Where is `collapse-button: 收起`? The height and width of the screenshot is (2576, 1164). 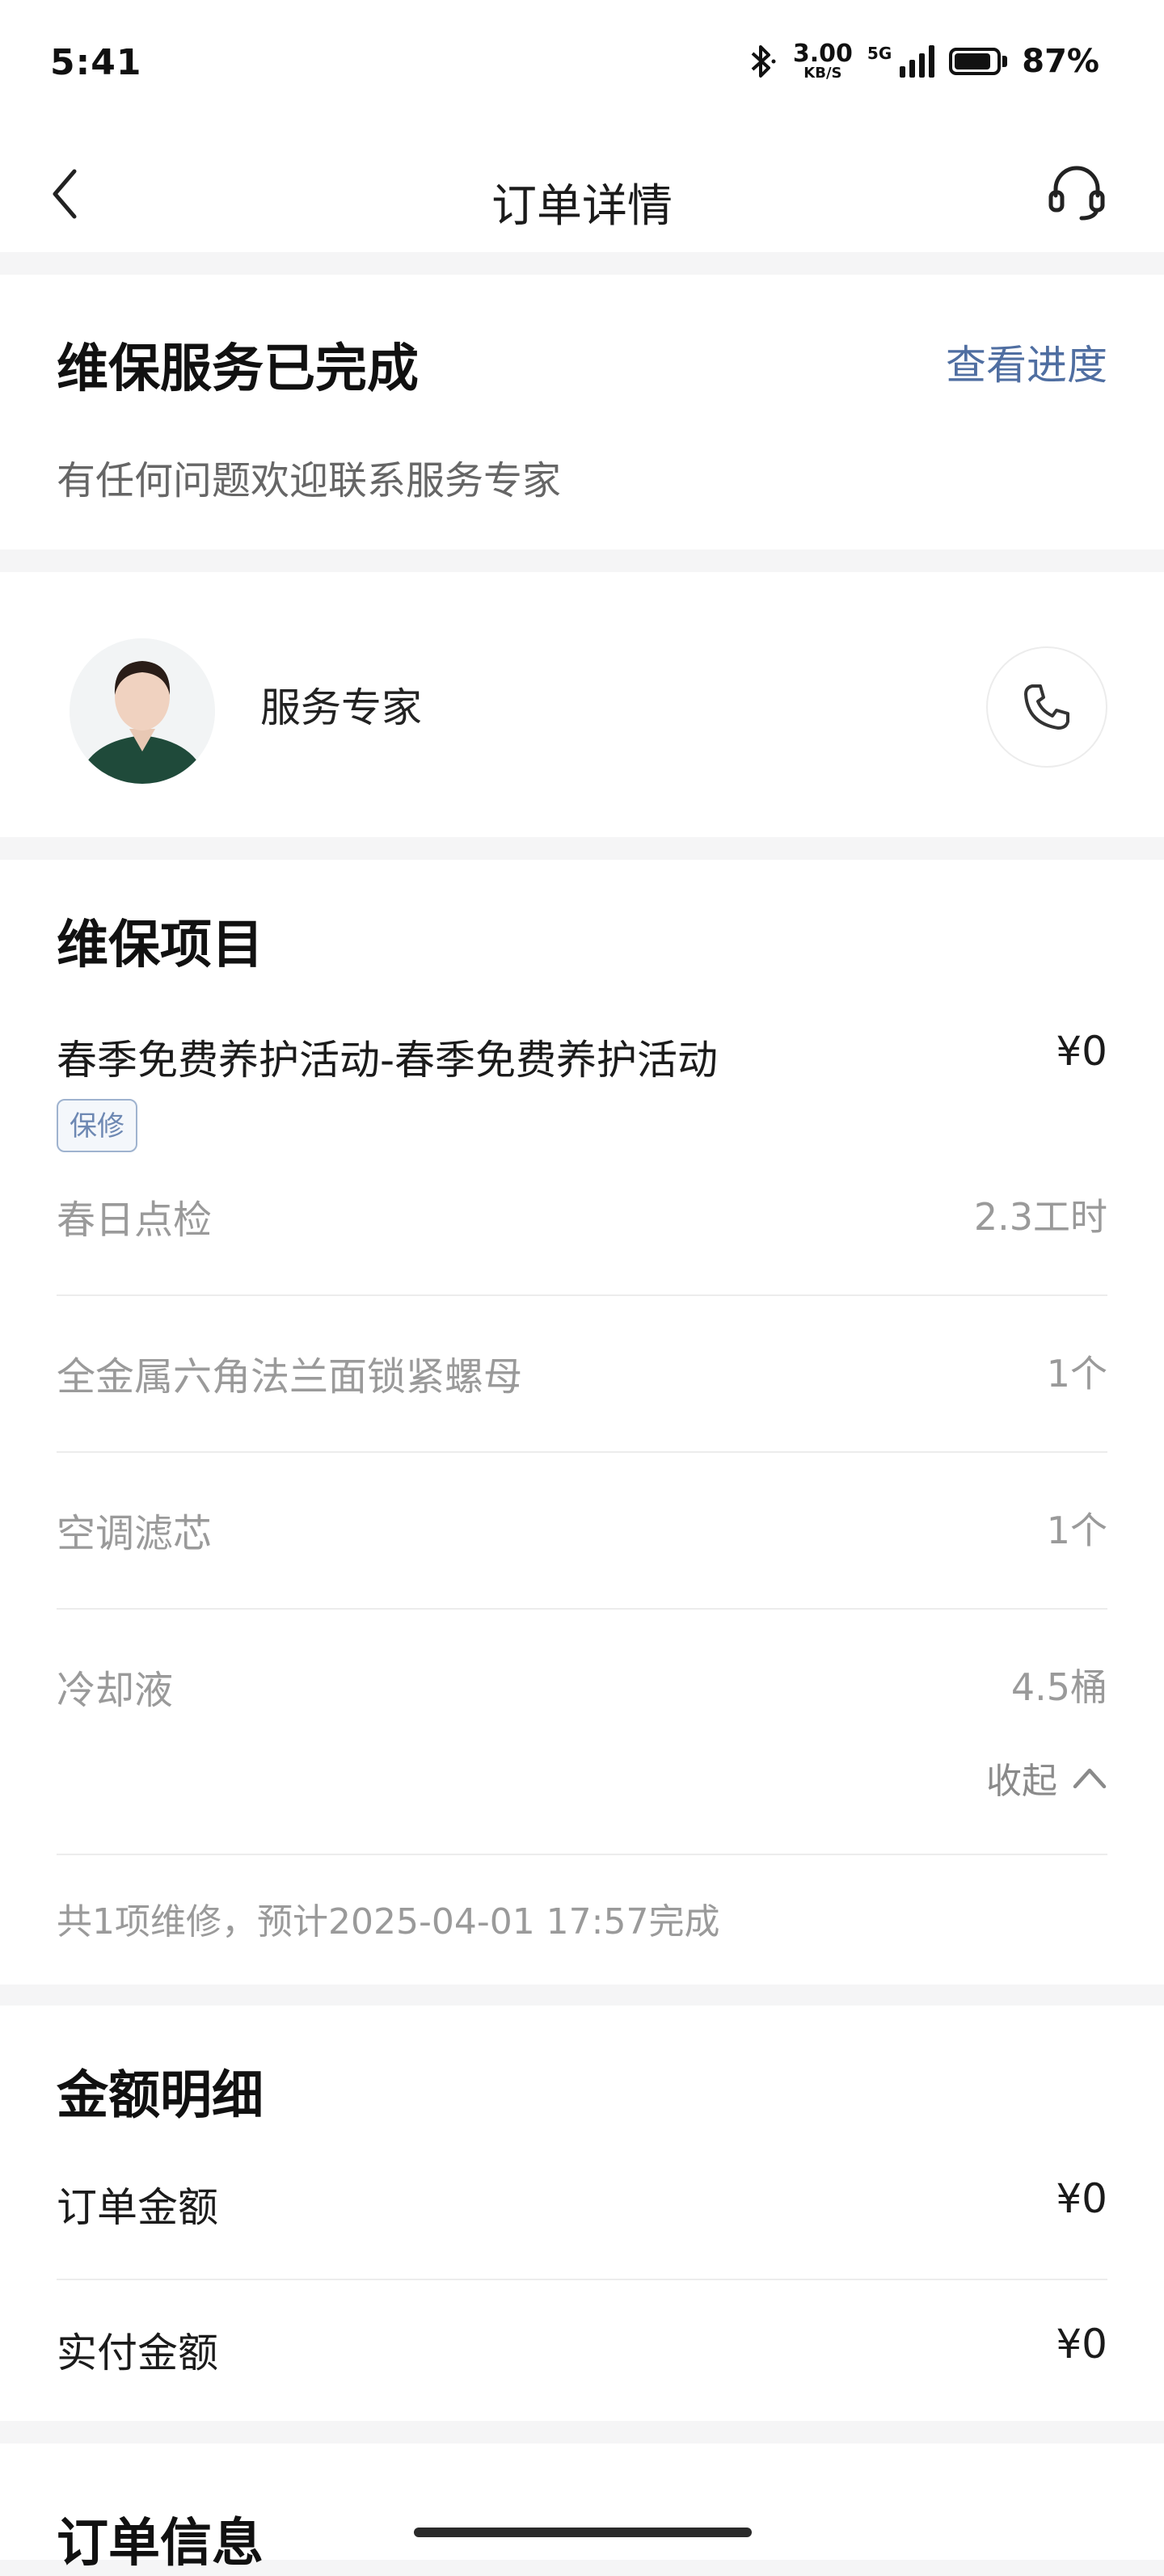 collapse-button: 收起 is located at coordinates (1046, 1778).